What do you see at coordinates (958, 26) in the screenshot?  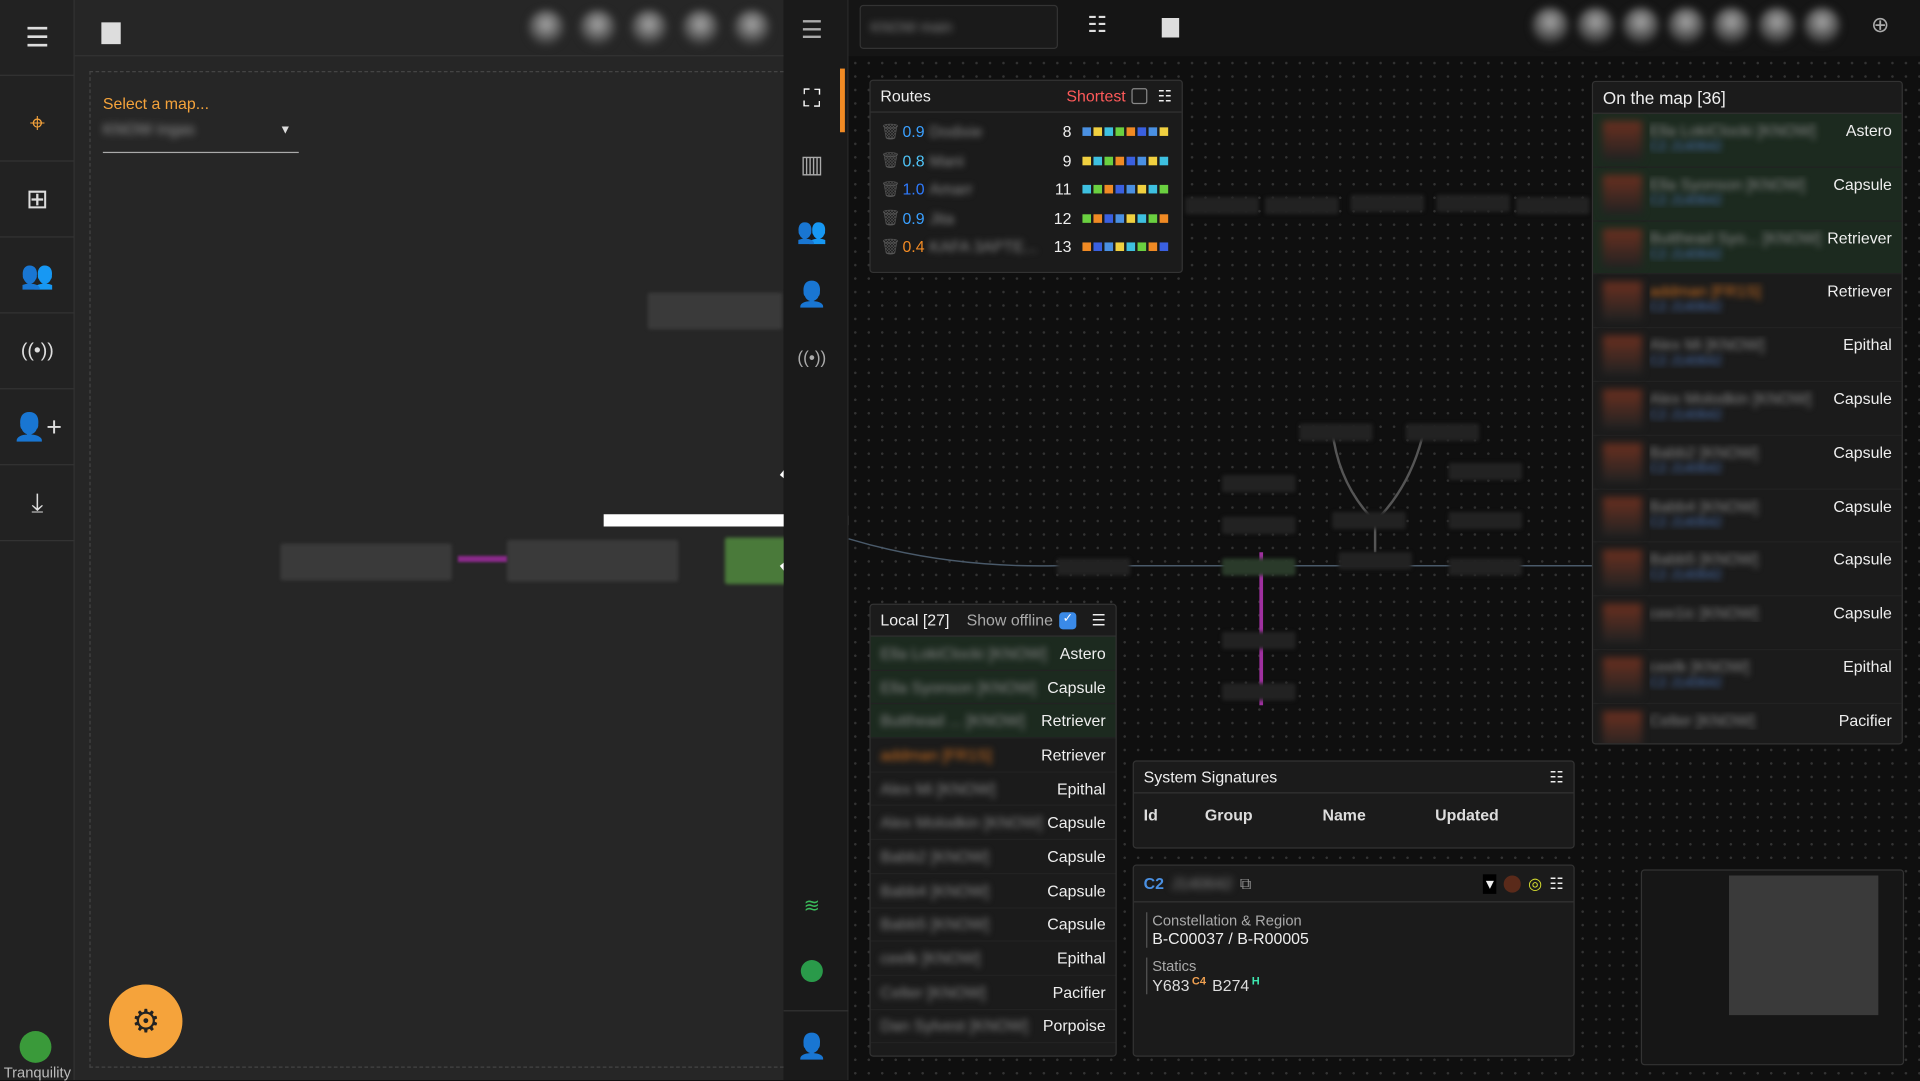 I see `map-name-input: KNOW main` at bounding box center [958, 26].